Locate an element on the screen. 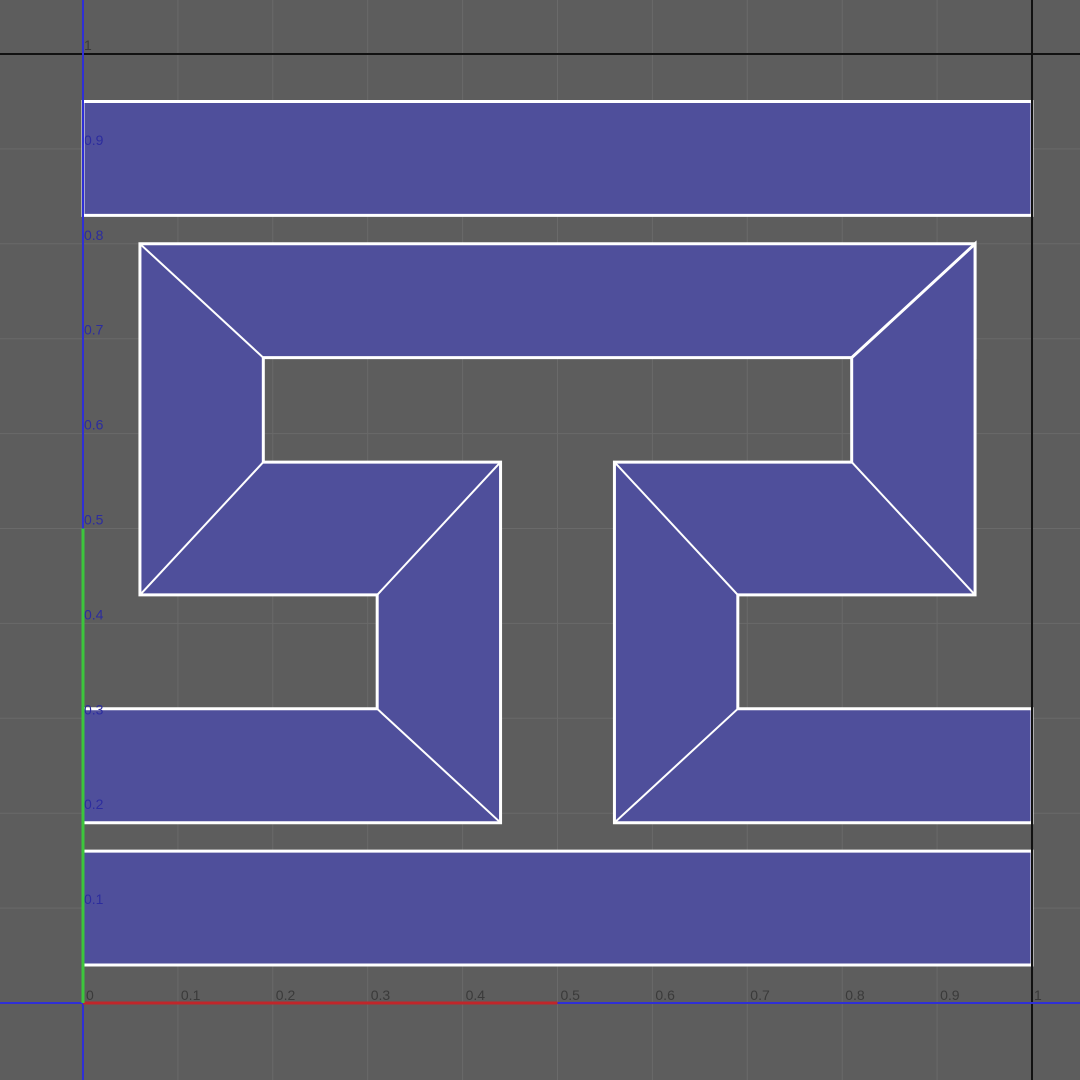 The width and height of the screenshot is (1080, 1080). u-tick-label: 0.3 is located at coordinates (381, 995).